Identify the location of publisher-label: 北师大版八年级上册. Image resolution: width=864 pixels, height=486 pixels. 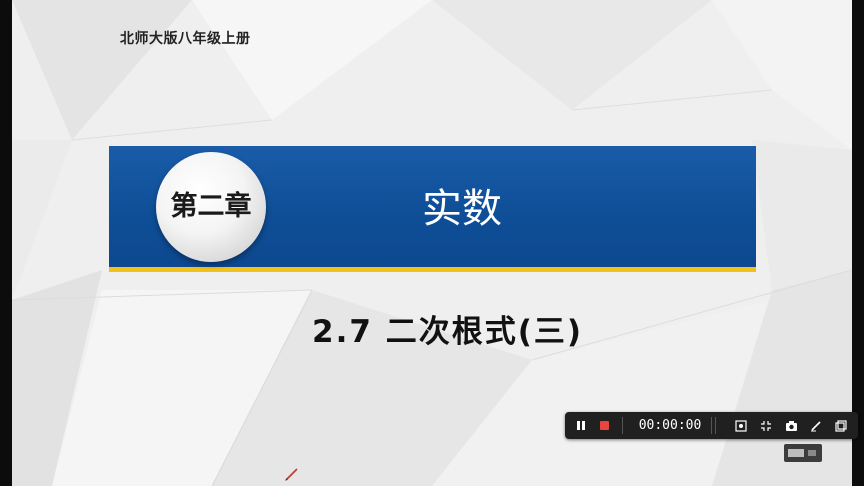
(185, 39).